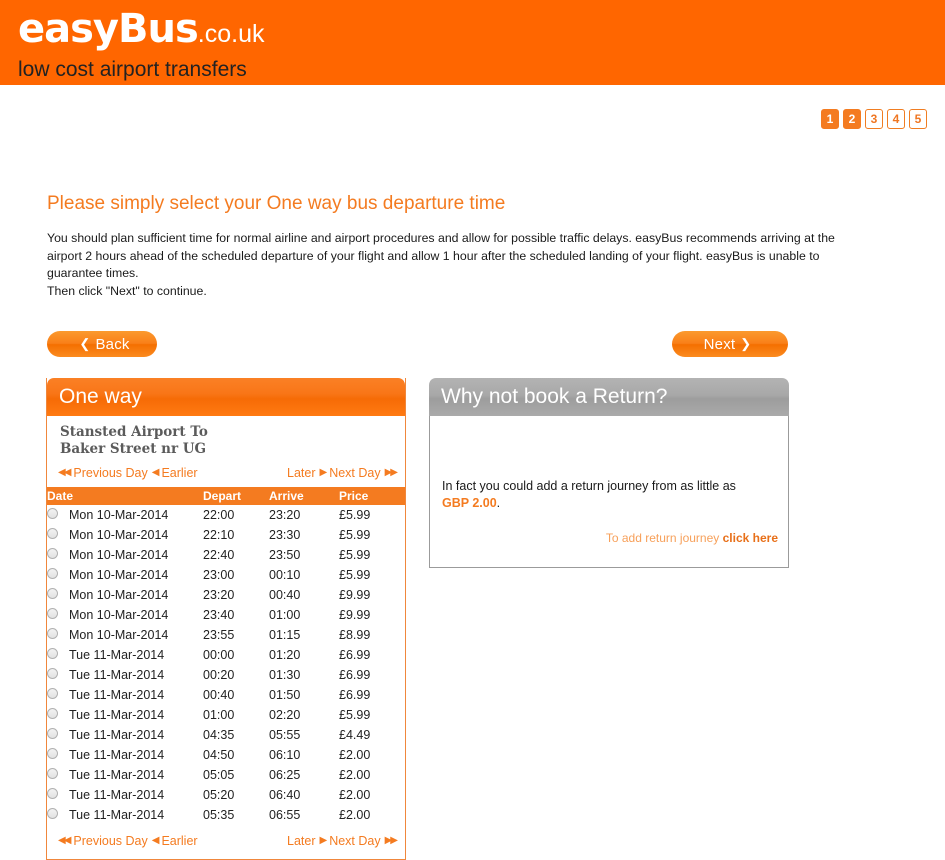  What do you see at coordinates (301, 841) in the screenshot?
I see `later-link-bottom: Later` at bounding box center [301, 841].